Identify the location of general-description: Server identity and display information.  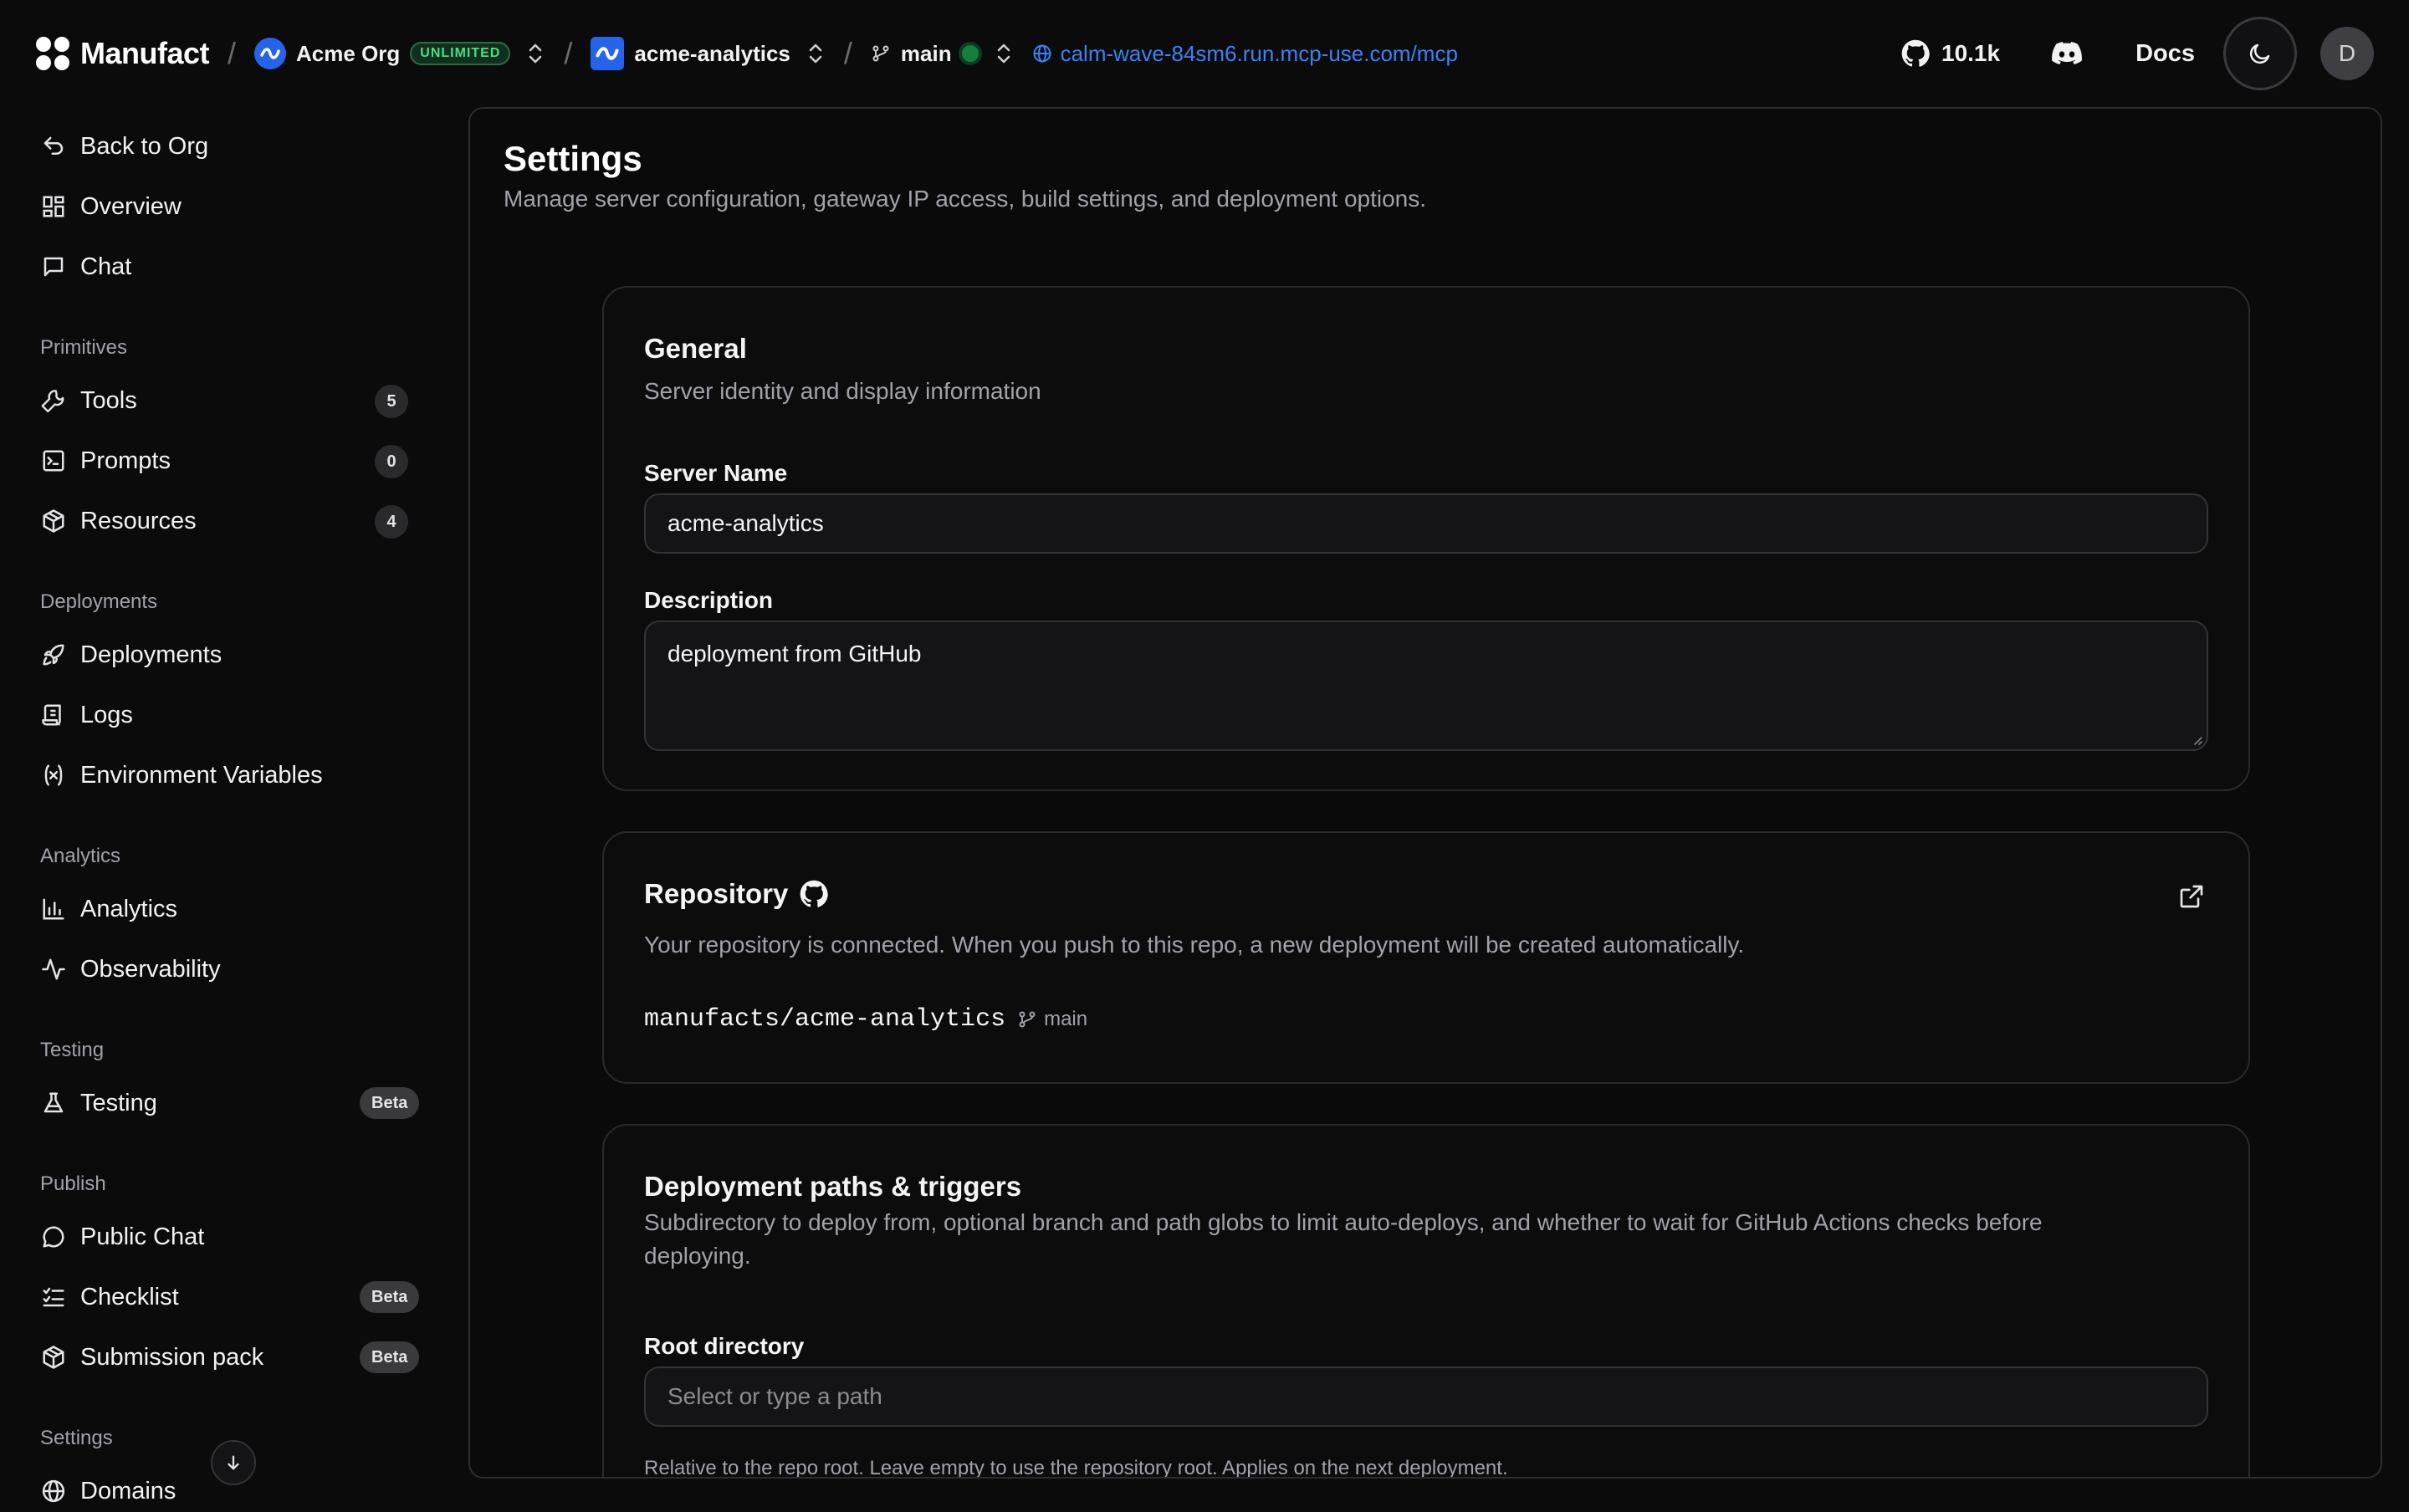
(842, 391).